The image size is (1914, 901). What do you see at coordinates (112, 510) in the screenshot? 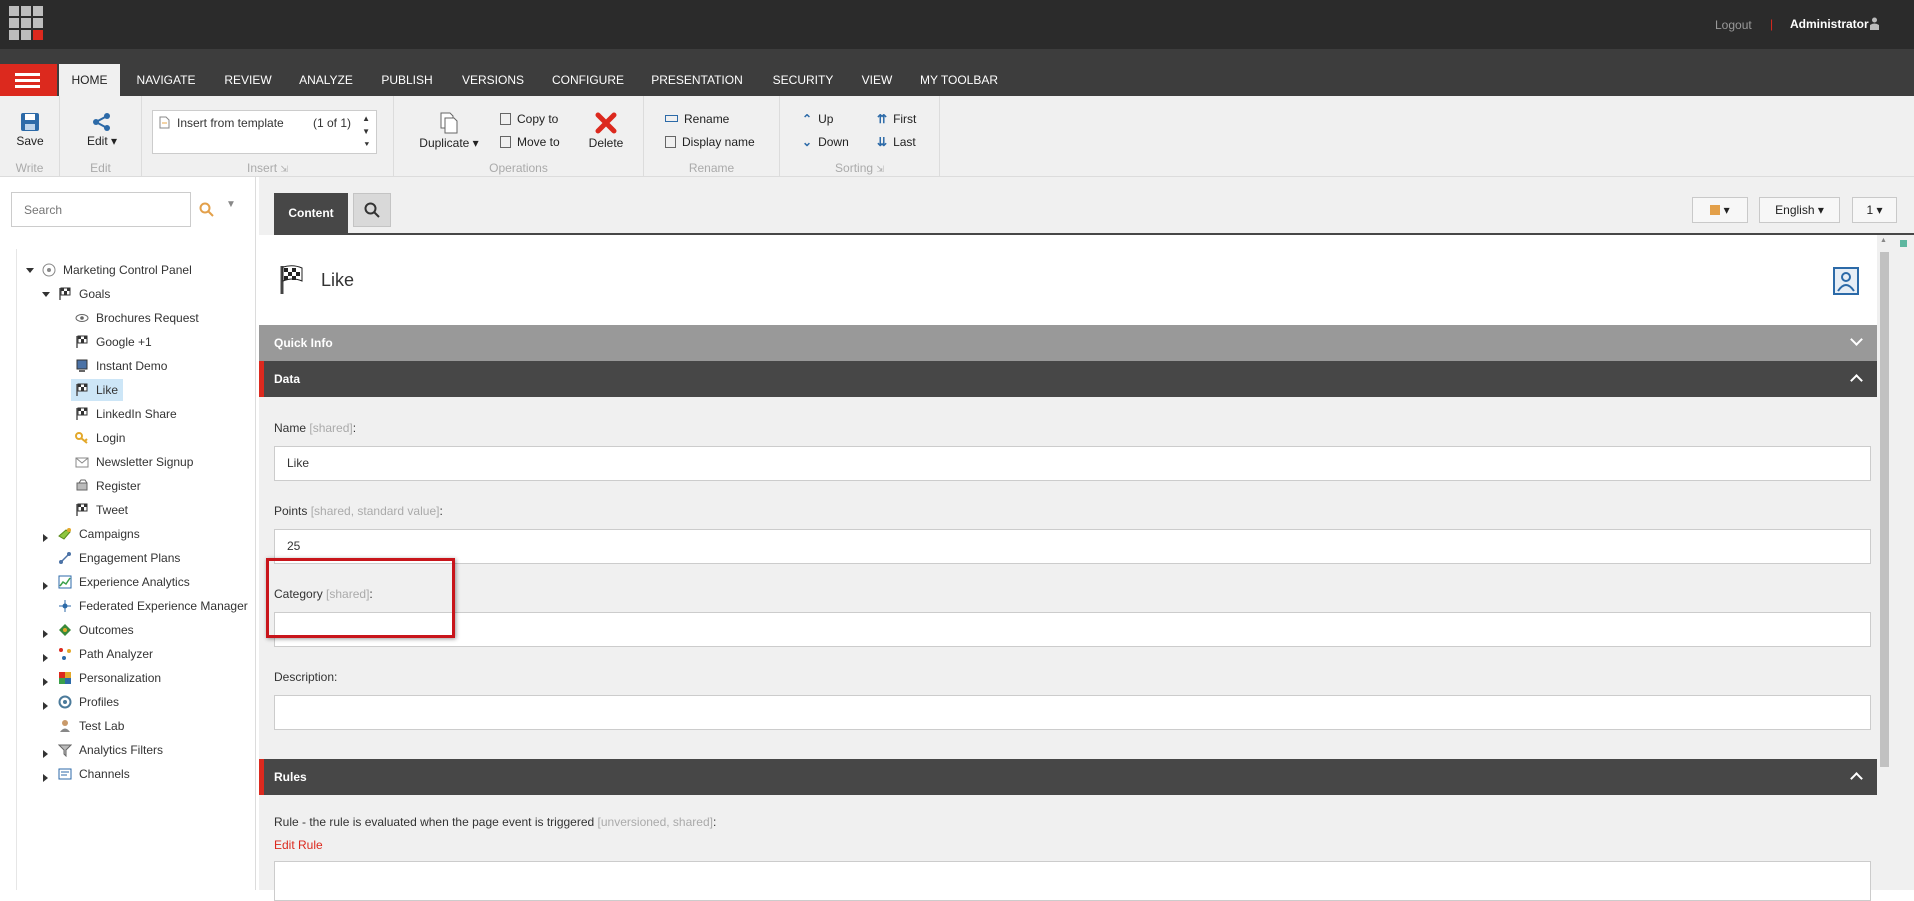
I see `tree-item-goal: Tweet` at bounding box center [112, 510].